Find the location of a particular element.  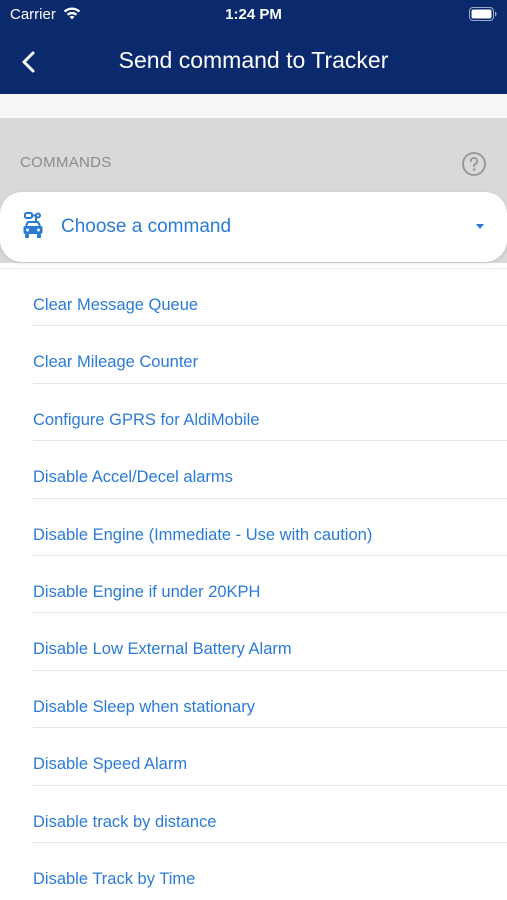

status-bar: Carrier 1:24 PM is located at coordinates (253, 15).